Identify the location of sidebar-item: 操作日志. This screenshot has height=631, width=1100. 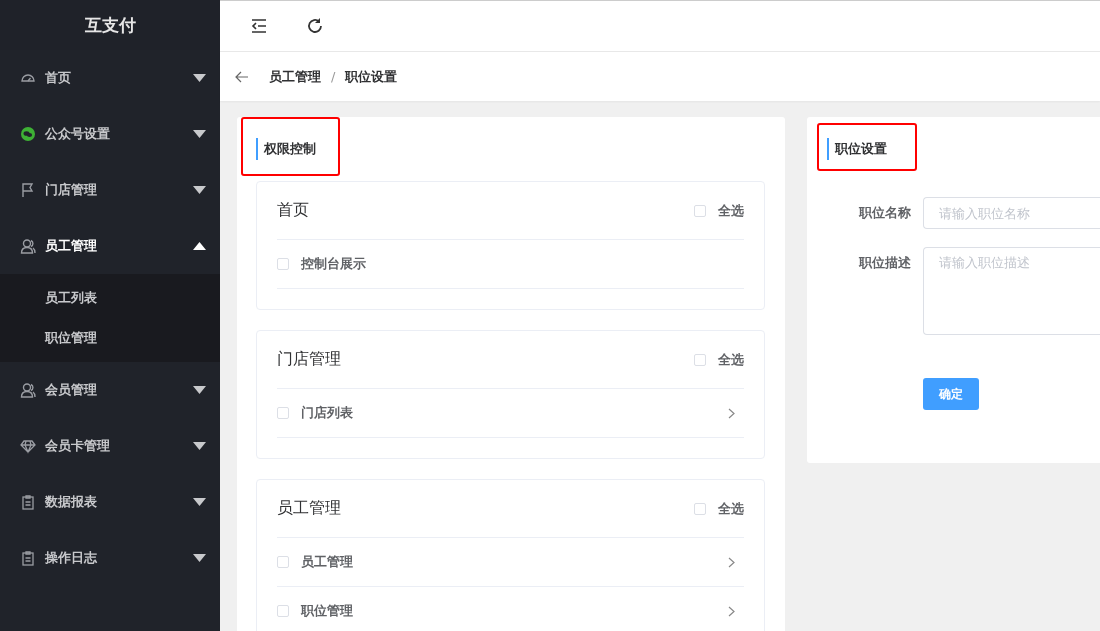
(110, 558).